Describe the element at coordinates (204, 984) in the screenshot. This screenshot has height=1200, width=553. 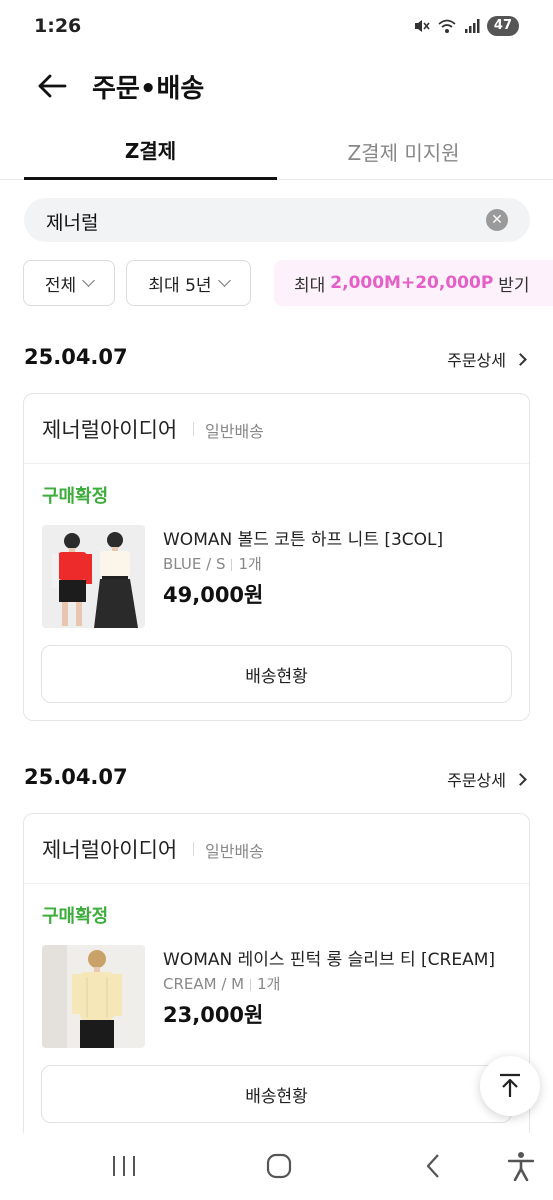
I see `option-value: CREAM / M` at that location.